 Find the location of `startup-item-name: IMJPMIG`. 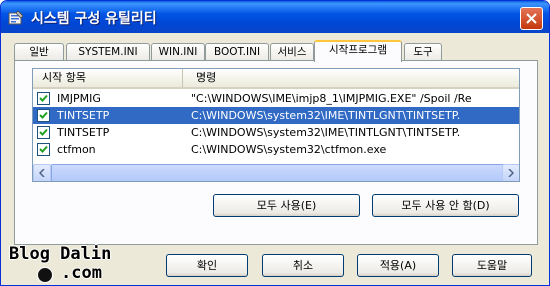

startup-item-name: IMJPMIG is located at coordinates (79, 98).